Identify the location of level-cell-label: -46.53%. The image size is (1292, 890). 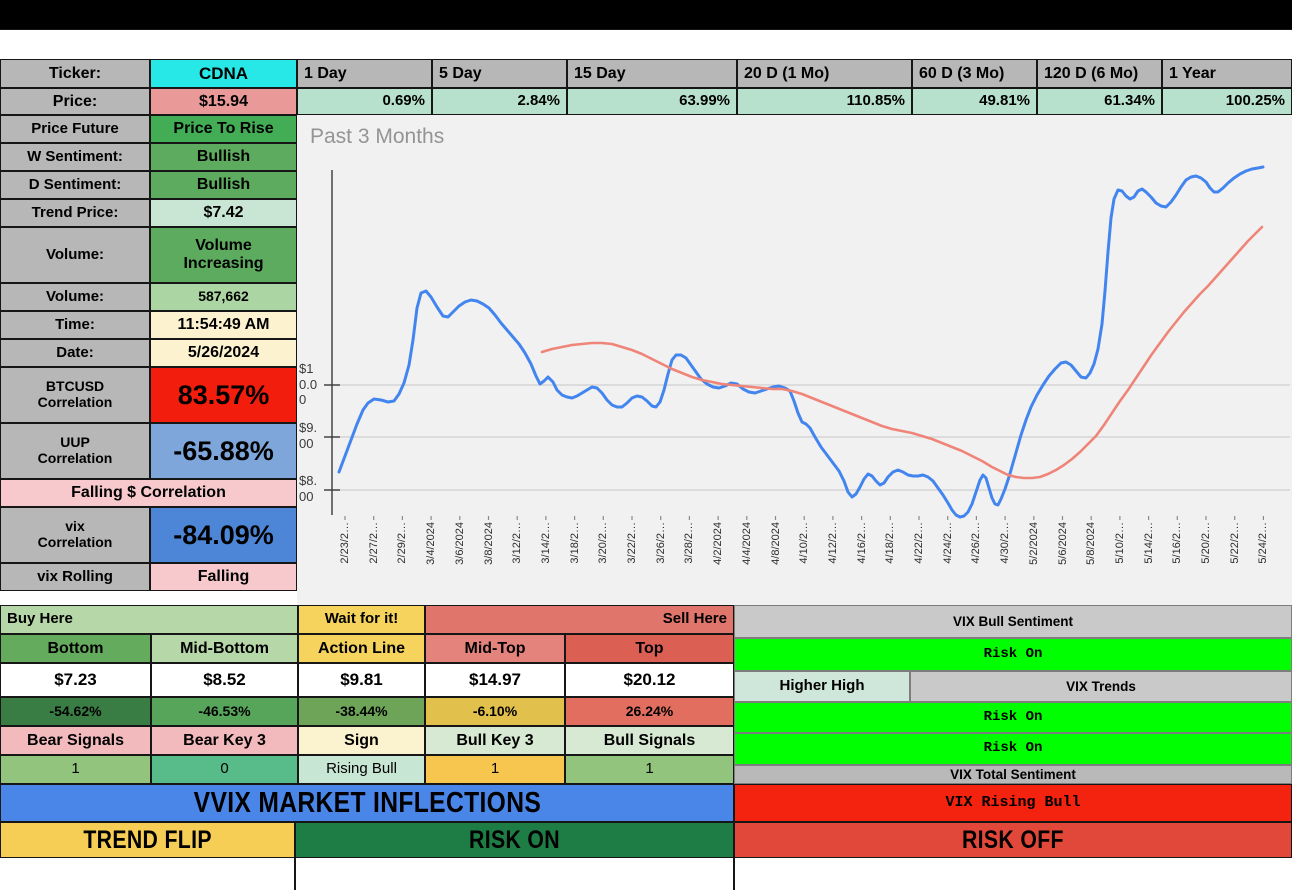
(224, 710).